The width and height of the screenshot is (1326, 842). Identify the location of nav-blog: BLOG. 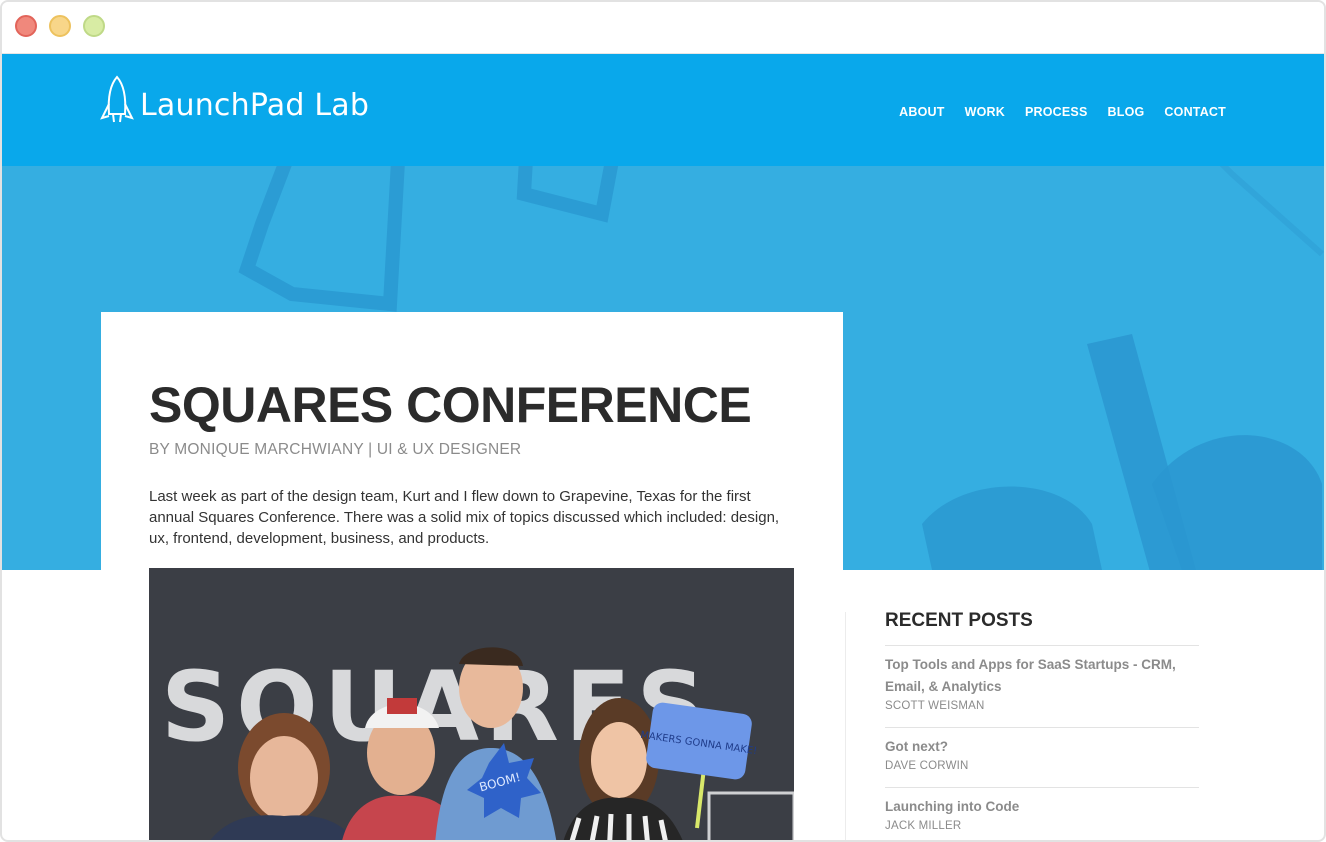
(1126, 112).